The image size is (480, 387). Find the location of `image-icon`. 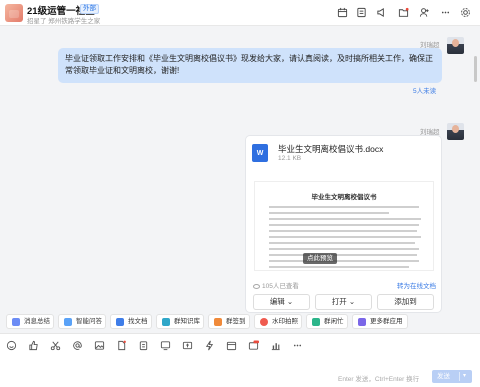

image-icon is located at coordinates (99, 345).